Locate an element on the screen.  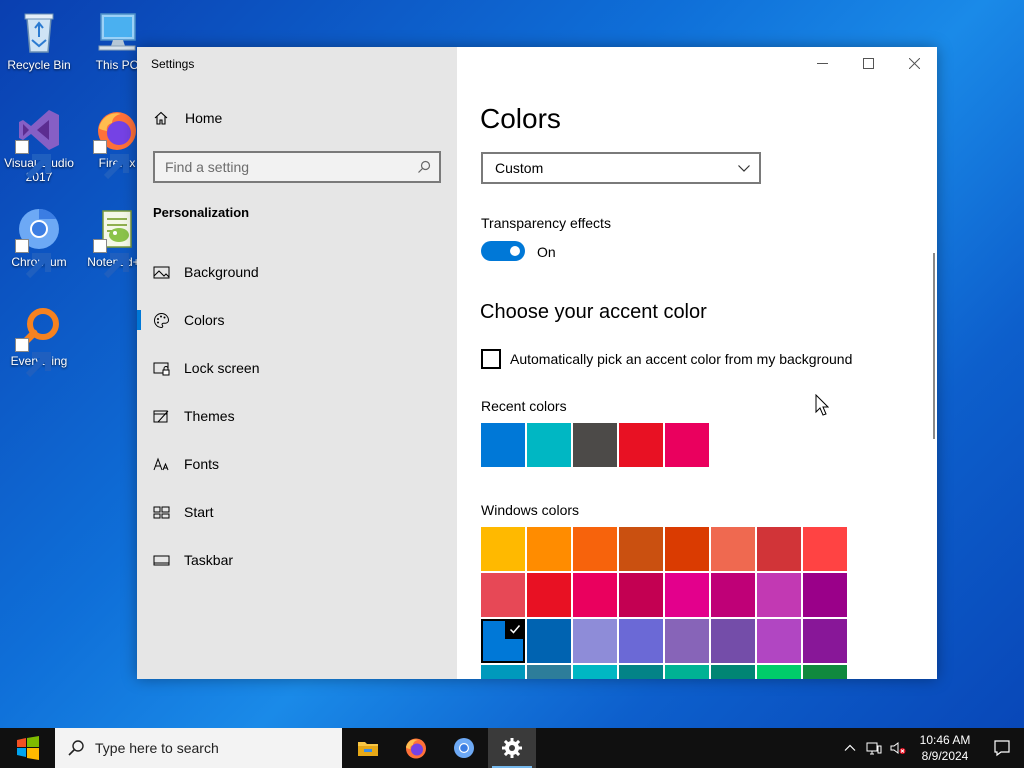
nav-item-themes: Themes is located at coordinates (297, 416).